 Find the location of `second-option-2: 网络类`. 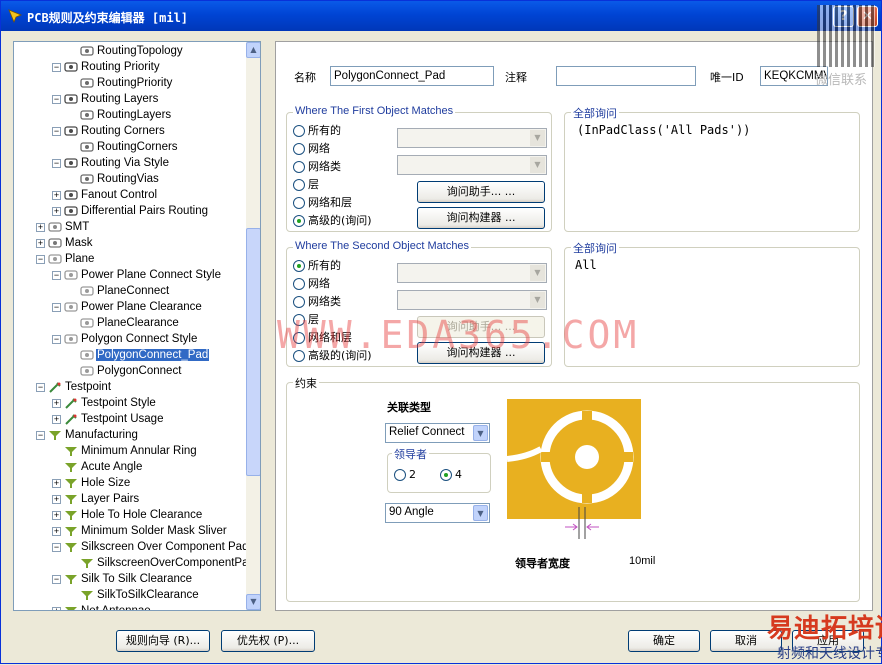

second-option-2: 网络类 is located at coordinates (317, 302).